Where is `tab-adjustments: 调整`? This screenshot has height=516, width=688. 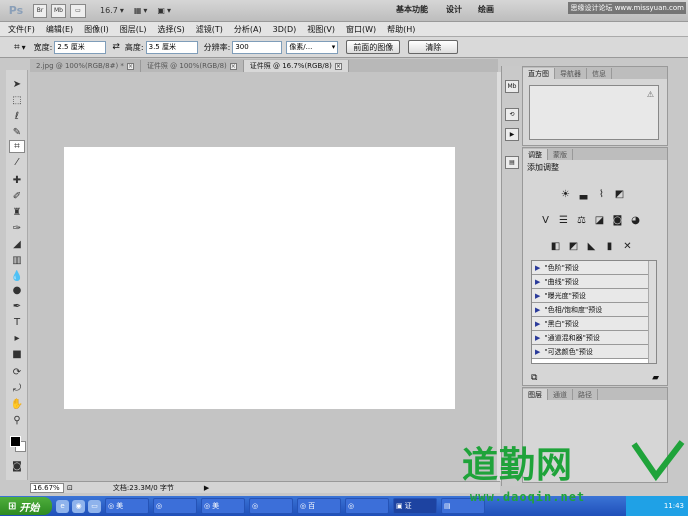
tab-adjustments: 调整 is located at coordinates (535, 154).